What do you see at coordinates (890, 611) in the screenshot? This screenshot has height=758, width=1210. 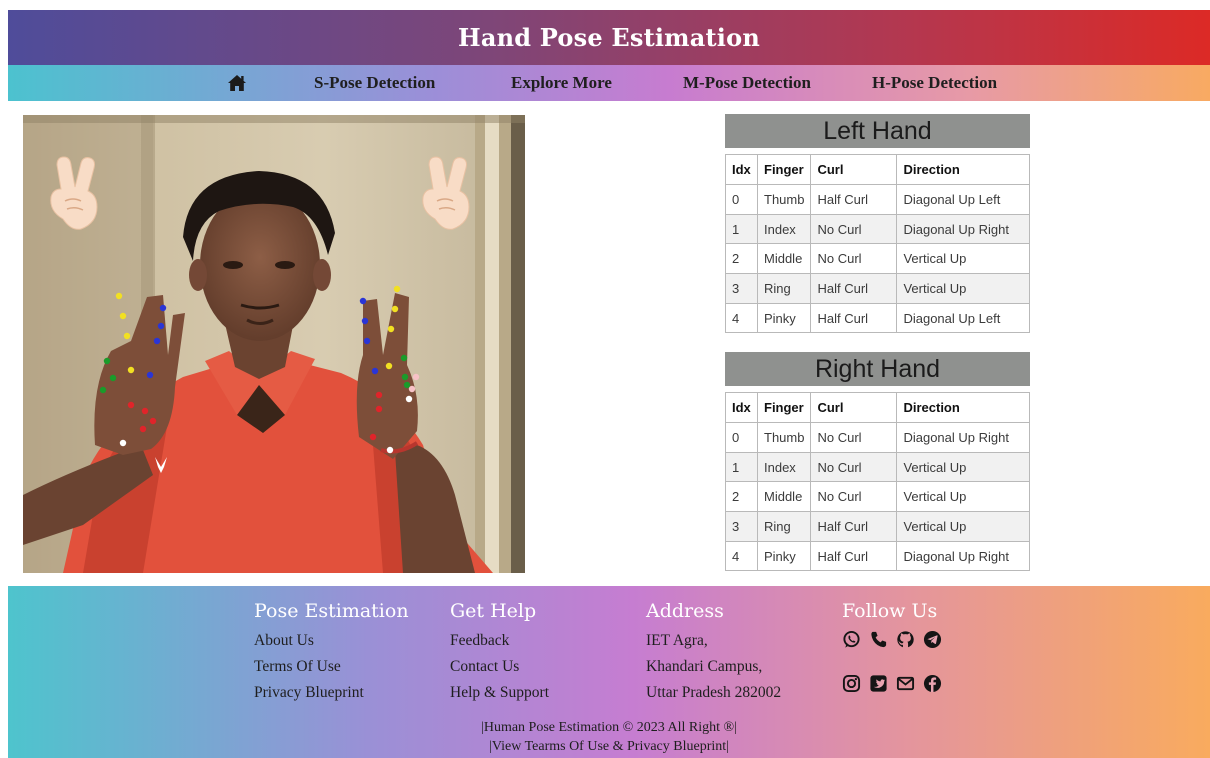 I see `footer-heading: Follow Us` at bounding box center [890, 611].